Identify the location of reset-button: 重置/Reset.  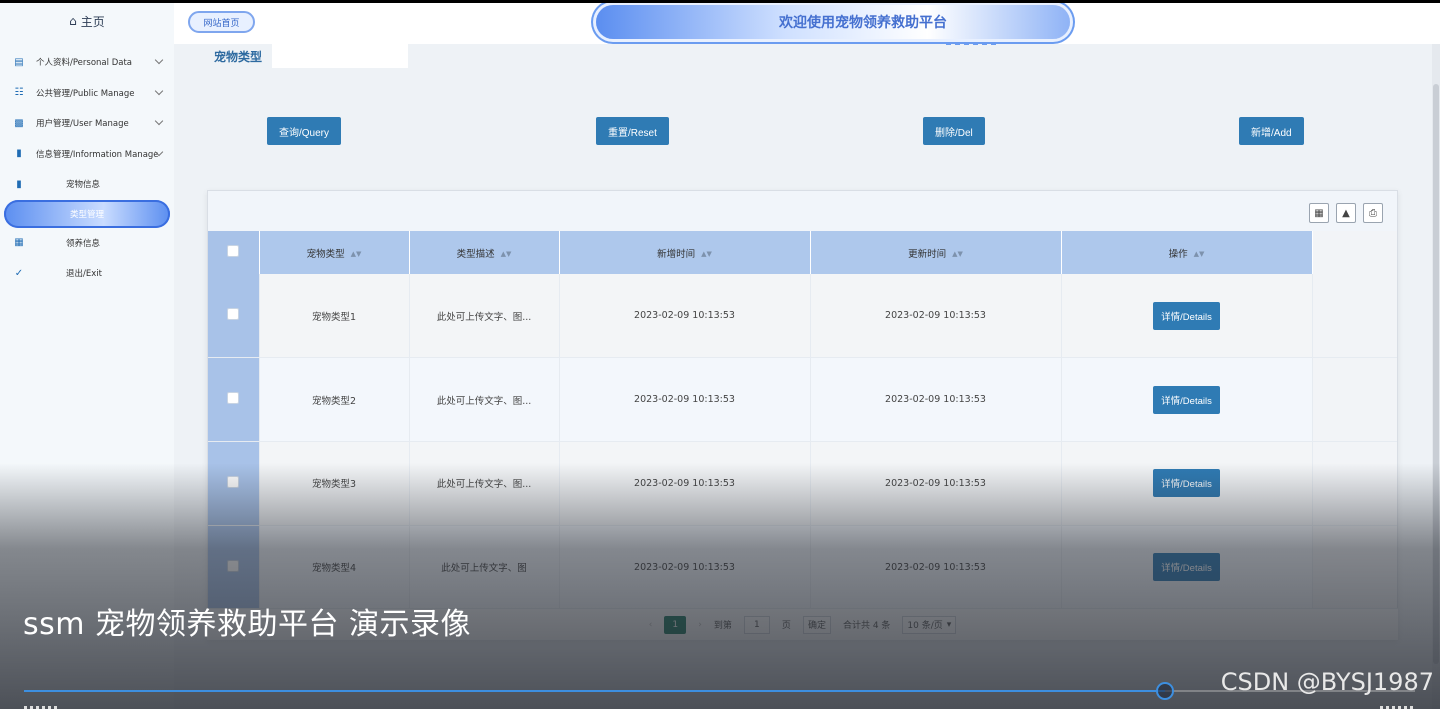
(632, 131).